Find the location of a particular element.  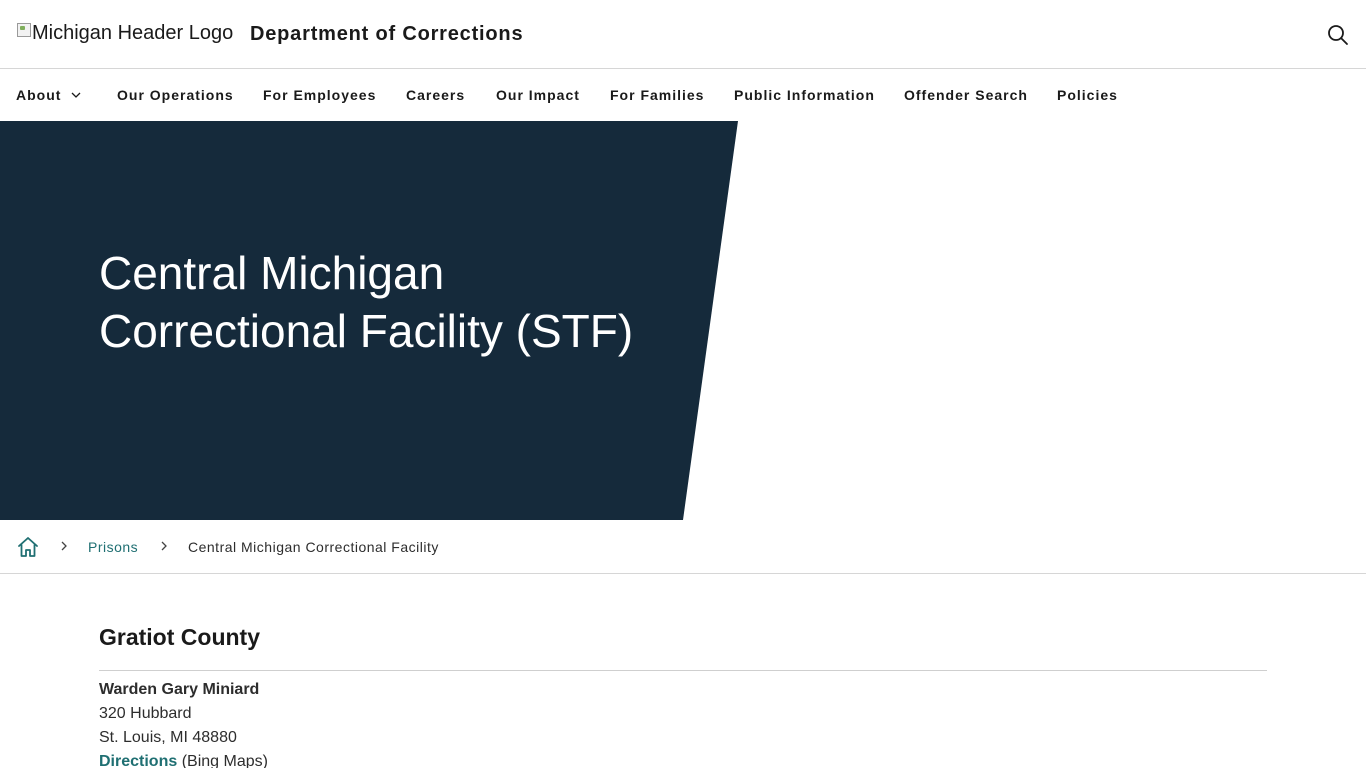

nav-item-label: About is located at coordinates (39, 95).